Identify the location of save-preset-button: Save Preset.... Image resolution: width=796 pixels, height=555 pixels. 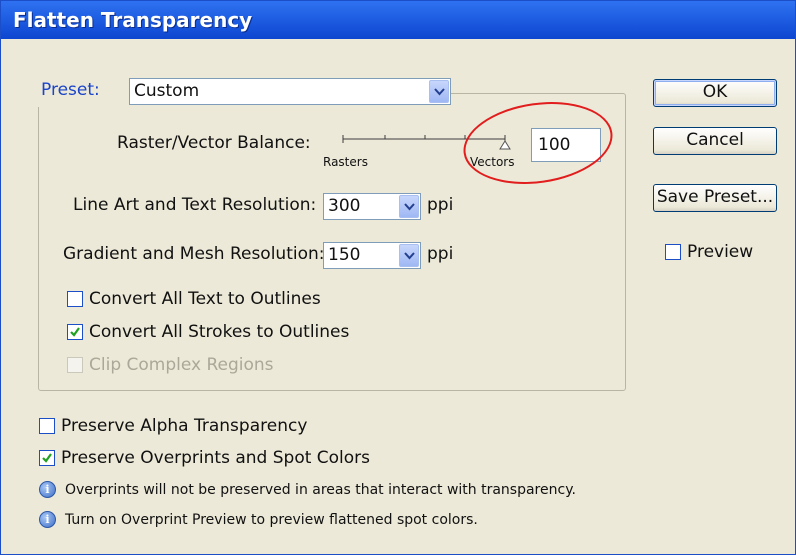
(715, 198).